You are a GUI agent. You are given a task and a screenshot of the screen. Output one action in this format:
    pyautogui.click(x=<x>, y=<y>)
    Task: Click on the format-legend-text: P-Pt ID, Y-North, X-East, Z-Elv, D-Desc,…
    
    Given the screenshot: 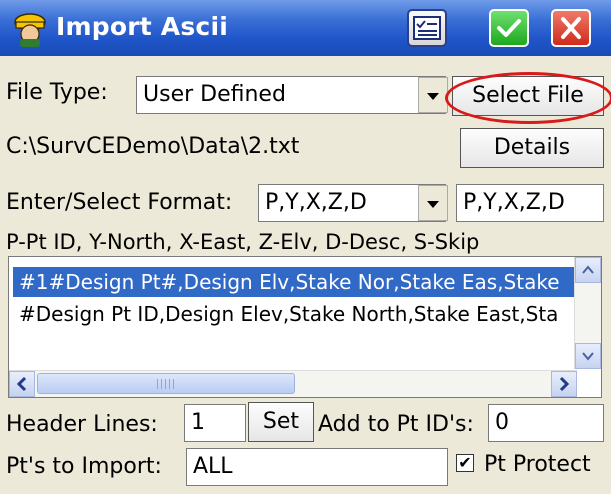 What is the action you would take?
    pyautogui.click(x=243, y=242)
    